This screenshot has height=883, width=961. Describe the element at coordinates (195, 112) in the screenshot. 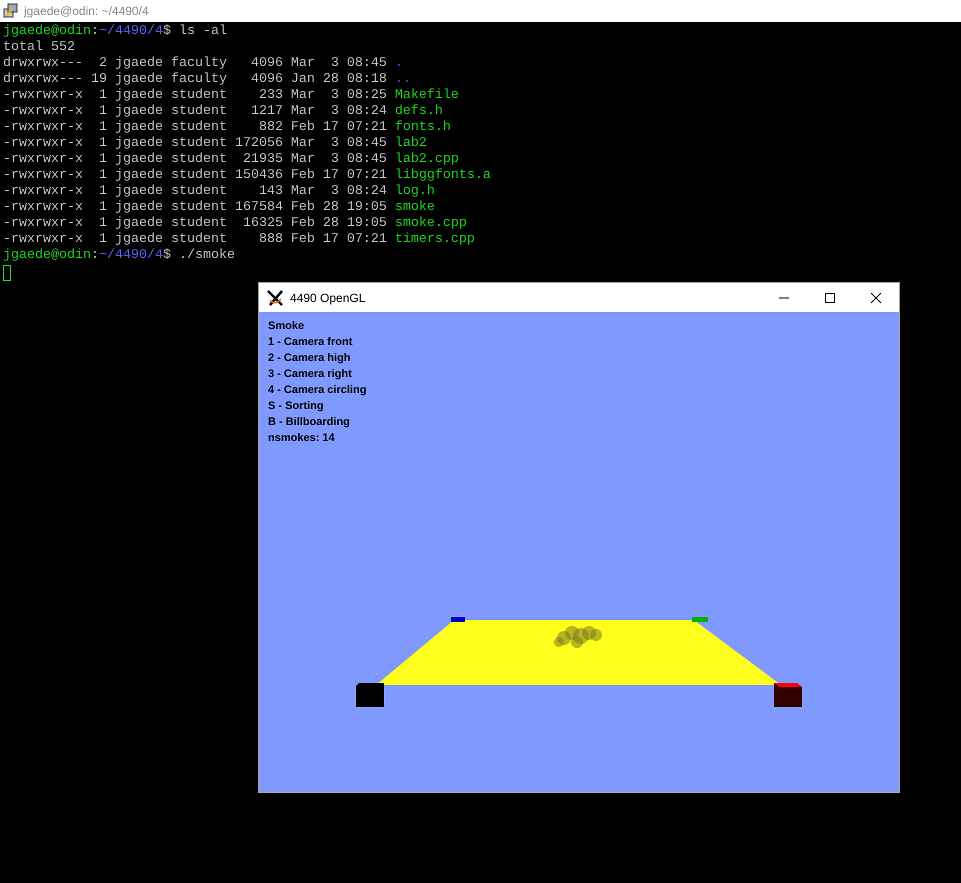

I see `file-info: -rwxrwxr-x 1 jgaede student 1217 Mar 3 08:24` at that location.